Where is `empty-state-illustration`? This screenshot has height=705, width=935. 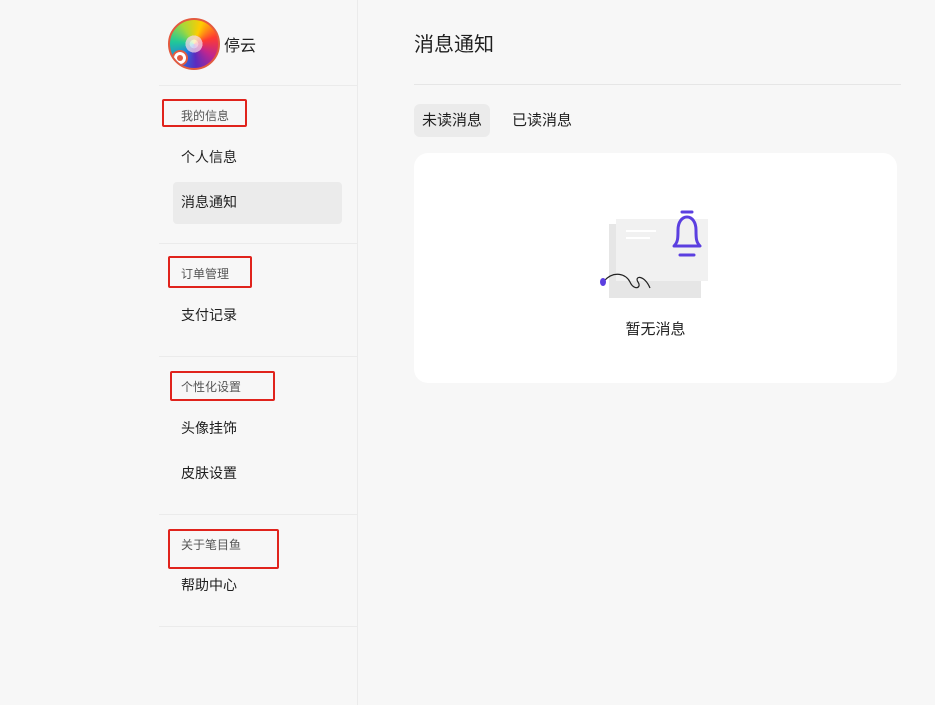
empty-state-illustration is located at coordinates (654, 254).